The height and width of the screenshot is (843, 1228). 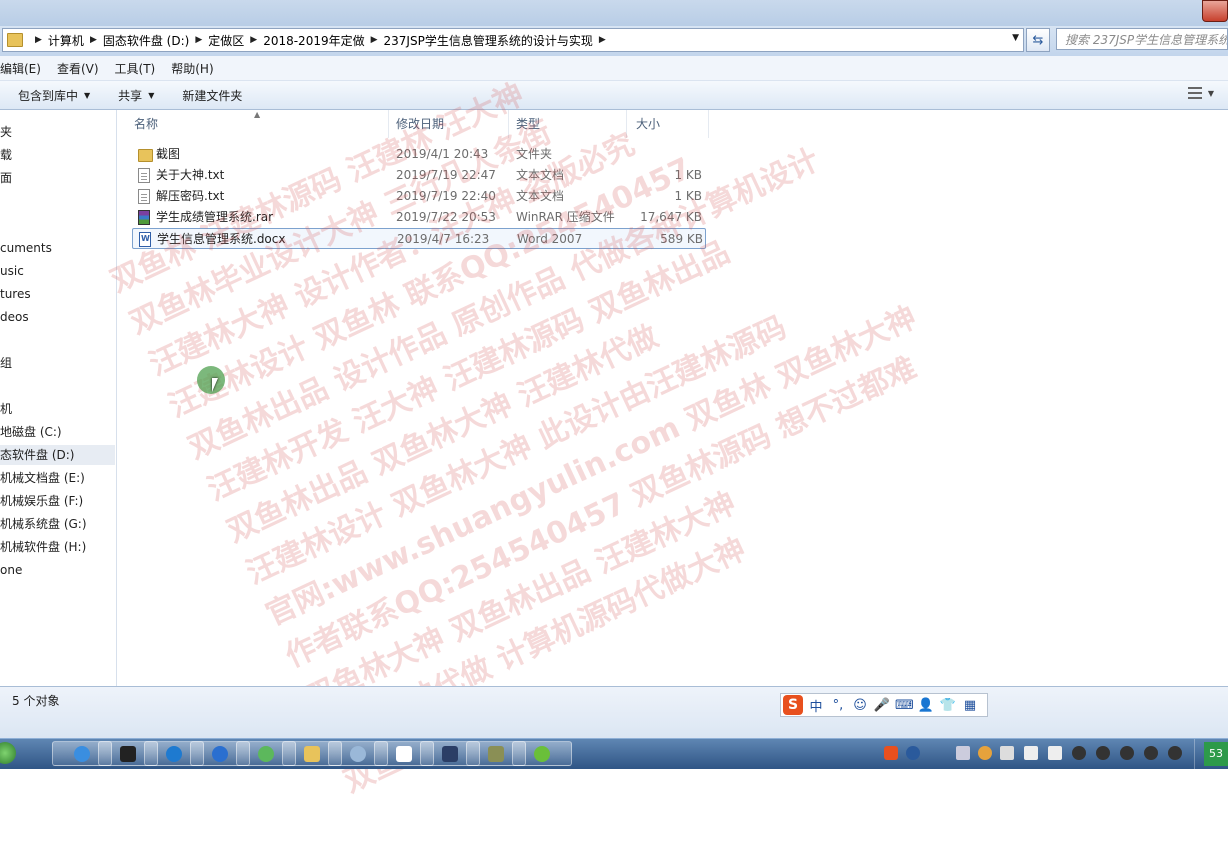 What do you see at coordinates (24, 68) in the screenshot?
I see `menu-edit: 编辑(E)` at bounding box center [24, 68].